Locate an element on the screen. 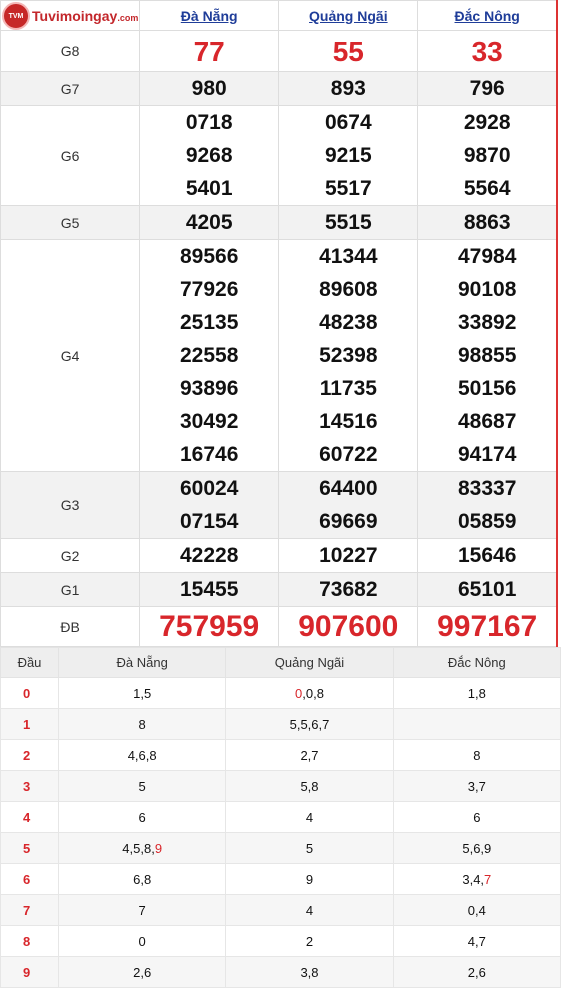 The image size is (561, 988). prize-row: G2 42228 10227 15646 is located at coordinates (279, 555).